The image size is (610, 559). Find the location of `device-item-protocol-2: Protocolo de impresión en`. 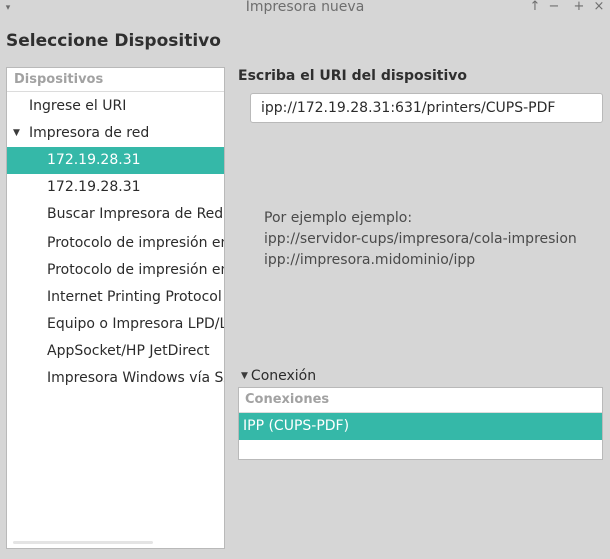

device-item-protocol-2: Protocolo de impresión en is located at coordinates (116, 270).